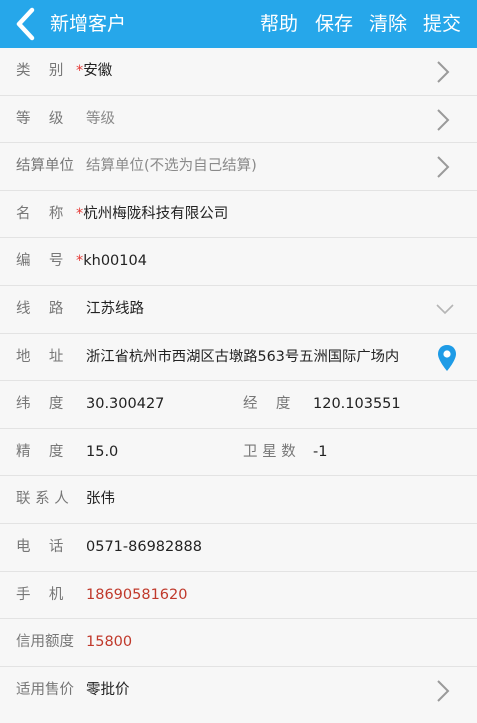  Describe the element at coordinates (238, 262) in the screenshot. I see `code-row: 编 号 *kh00104` at that location.